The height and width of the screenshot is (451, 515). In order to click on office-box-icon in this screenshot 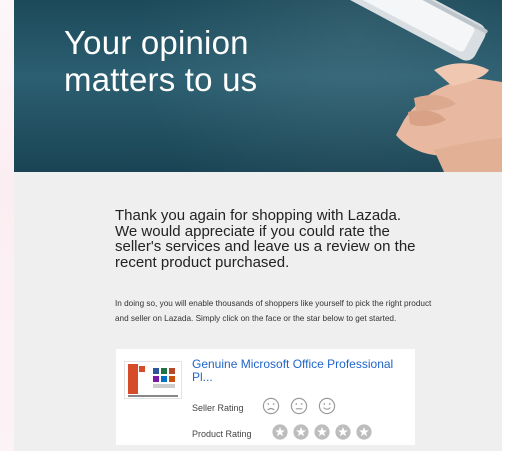, I will do `click(153, 380)`.